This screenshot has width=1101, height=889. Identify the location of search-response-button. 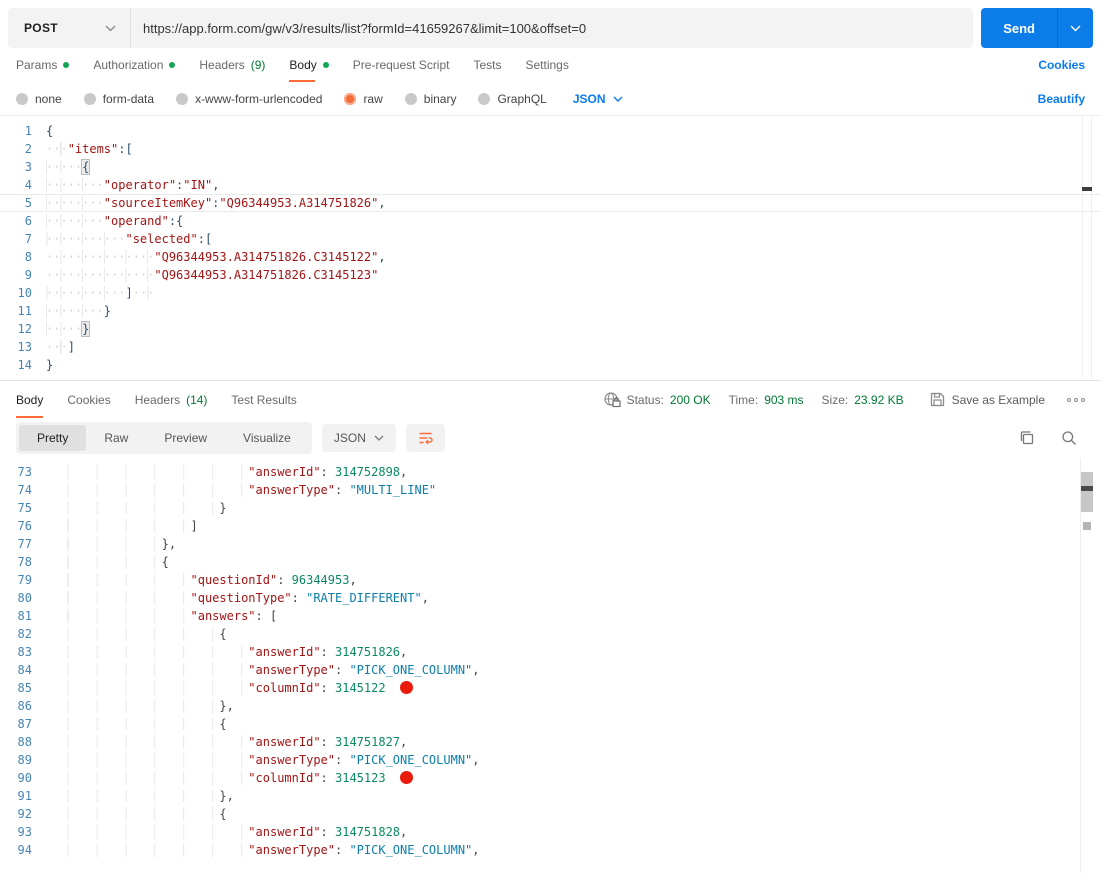
(1069, 438).